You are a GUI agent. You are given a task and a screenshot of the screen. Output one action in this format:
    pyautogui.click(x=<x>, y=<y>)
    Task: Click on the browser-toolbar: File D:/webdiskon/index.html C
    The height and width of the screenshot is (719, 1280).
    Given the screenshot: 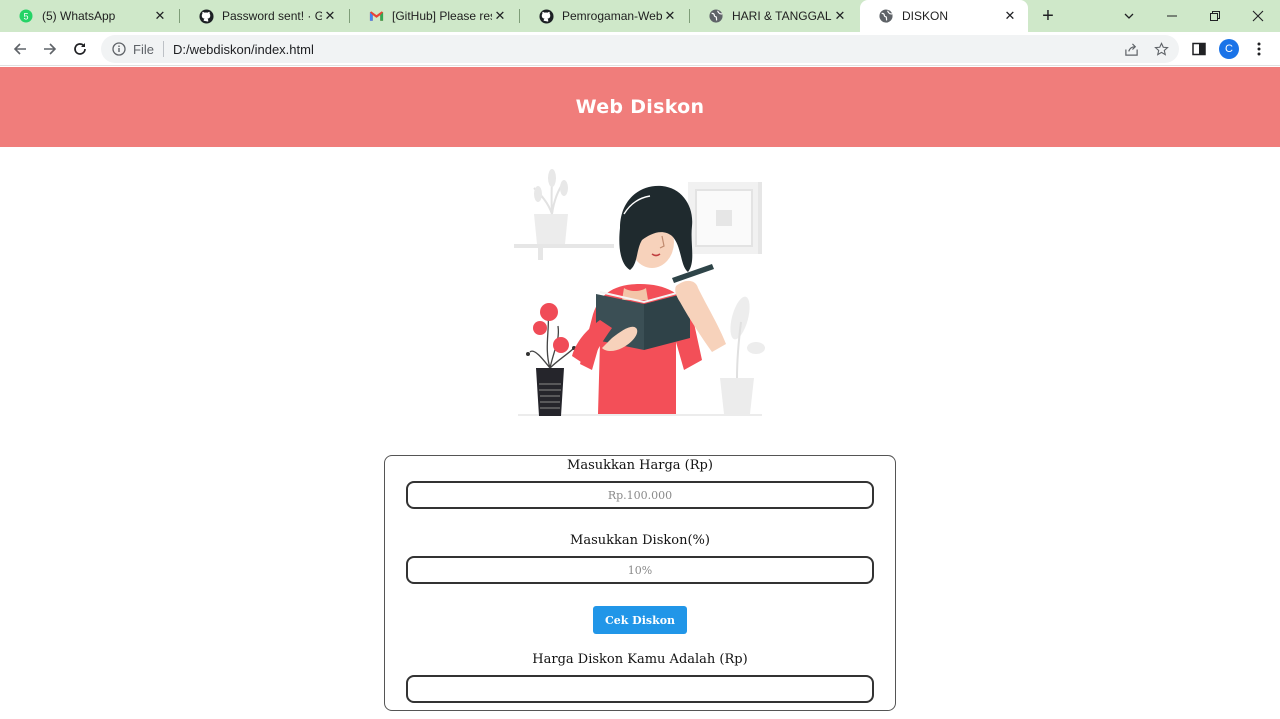 What is the action you would take?
    pyautogui.click(x=640, y=49)
    